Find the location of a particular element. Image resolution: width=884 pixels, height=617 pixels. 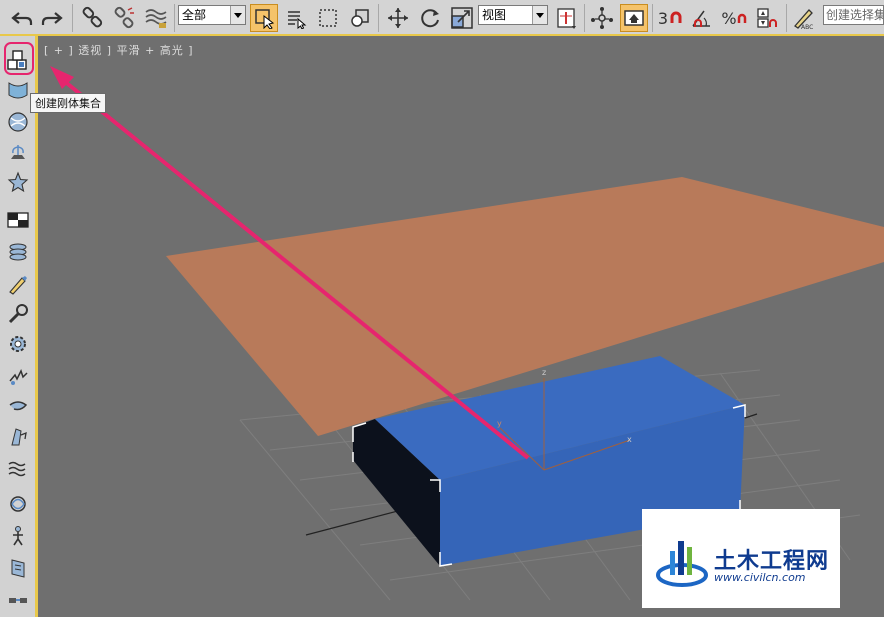

unlink-icon is located at coordinates (124, 18).